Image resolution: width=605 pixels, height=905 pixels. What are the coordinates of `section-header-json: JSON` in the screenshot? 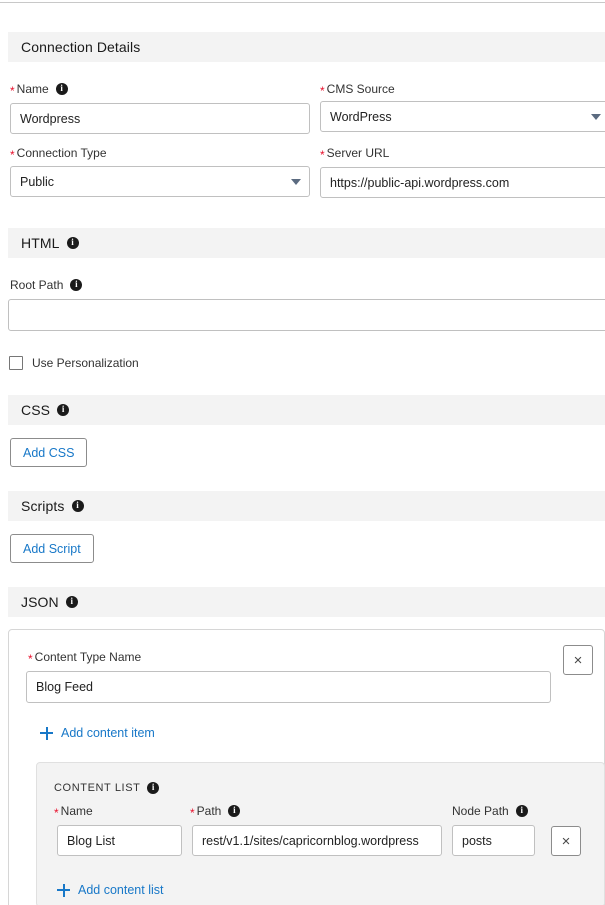 It's located at (306, 602).